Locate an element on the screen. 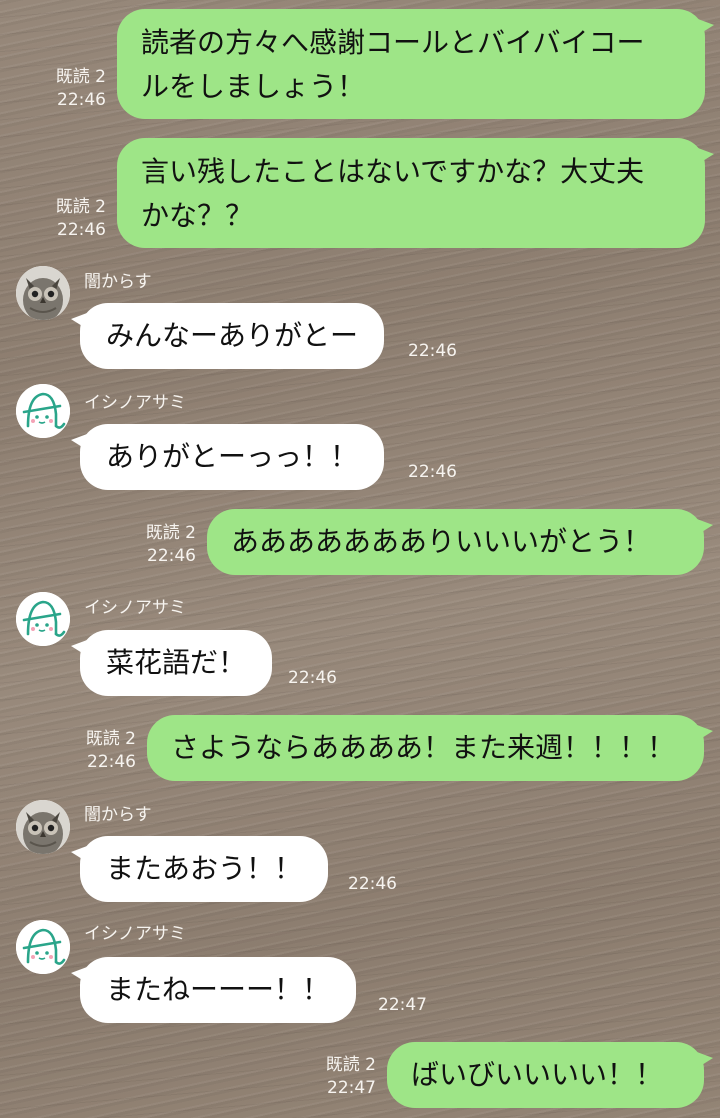 Image resolution: width=720 pixels, height=1118 pixels. message-text: さようならああああ！また来週！！！！ is located at coordinates (423, 747).